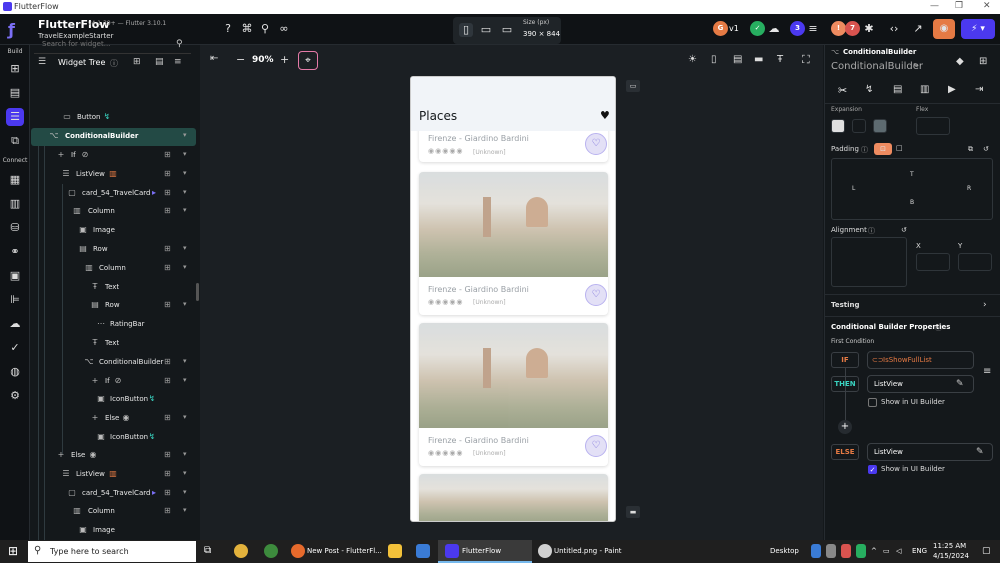  I want to click on bottom-bar-icon: ▬, so click(633, 512).